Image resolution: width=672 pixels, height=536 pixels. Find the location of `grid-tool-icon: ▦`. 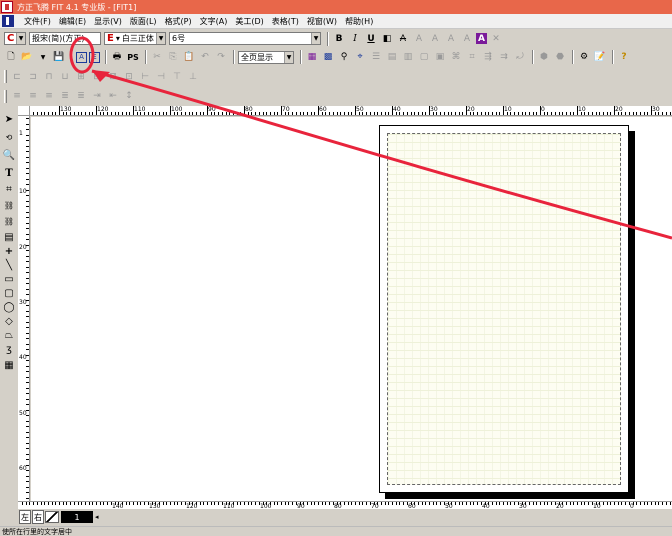

grid-tool-icon: ▦ is located at coordinates (9, 365).